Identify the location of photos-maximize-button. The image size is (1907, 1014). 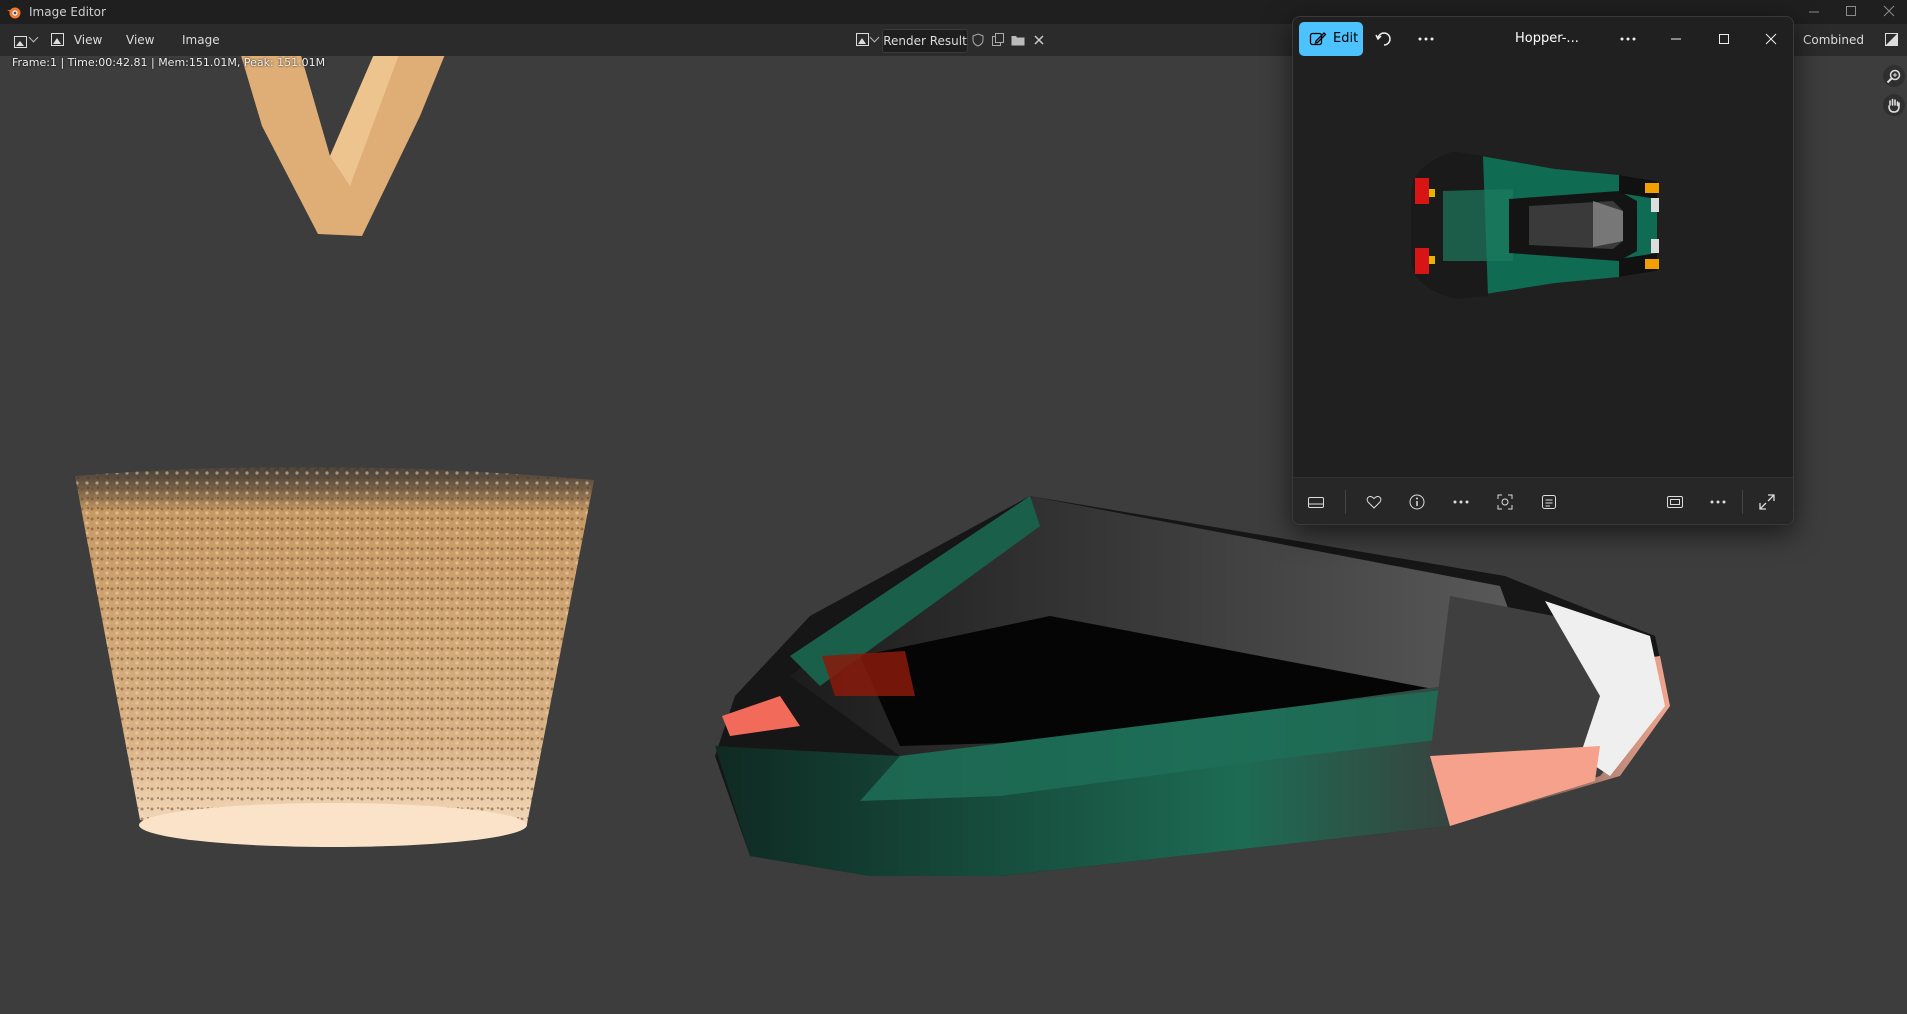
(1724, 39).